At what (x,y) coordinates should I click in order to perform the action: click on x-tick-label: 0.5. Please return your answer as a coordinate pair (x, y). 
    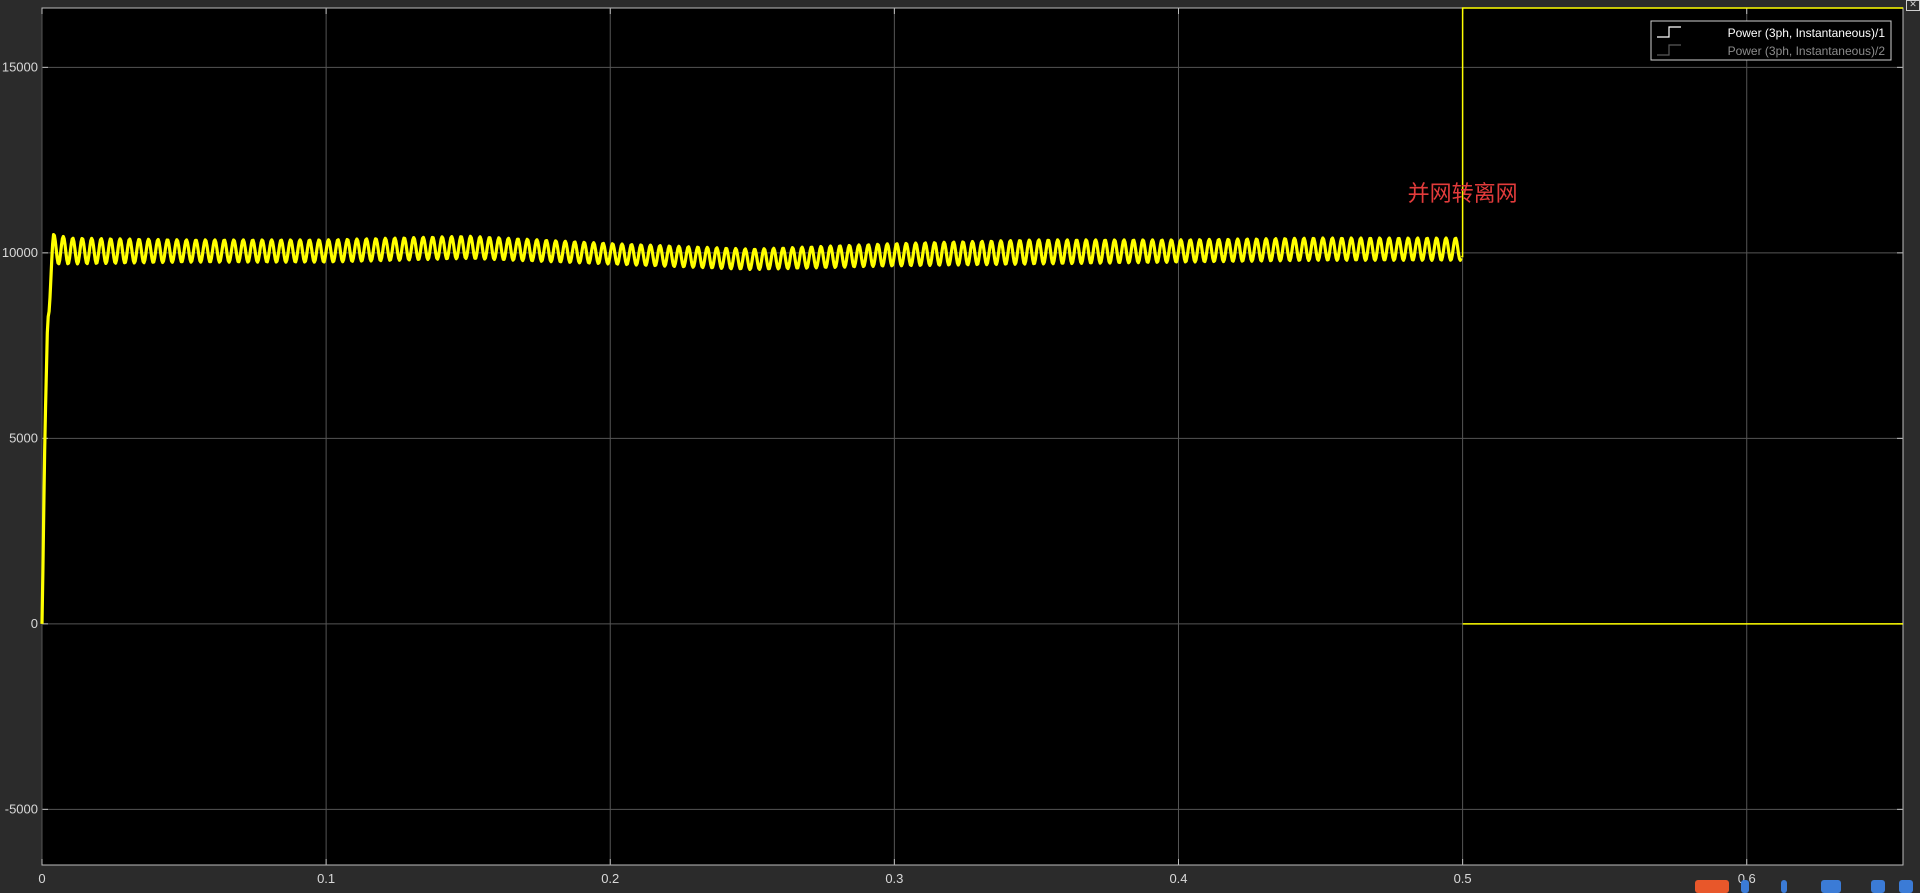
    Looking at the image, I should click on (1463, 878).